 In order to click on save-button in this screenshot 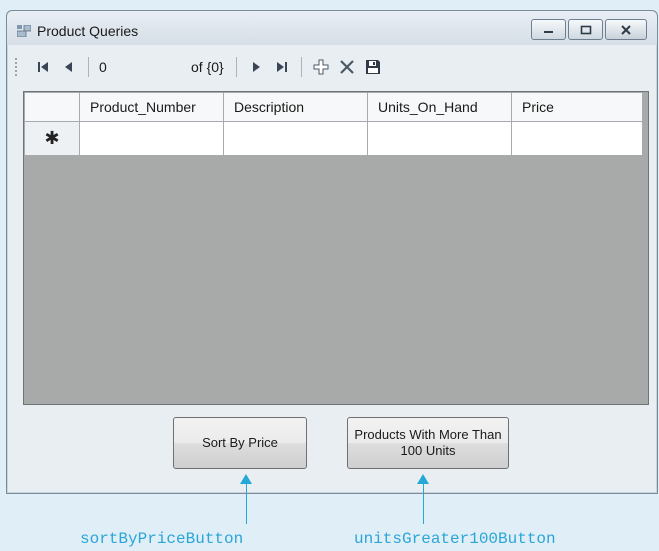, I will do `click(373, 67)`.